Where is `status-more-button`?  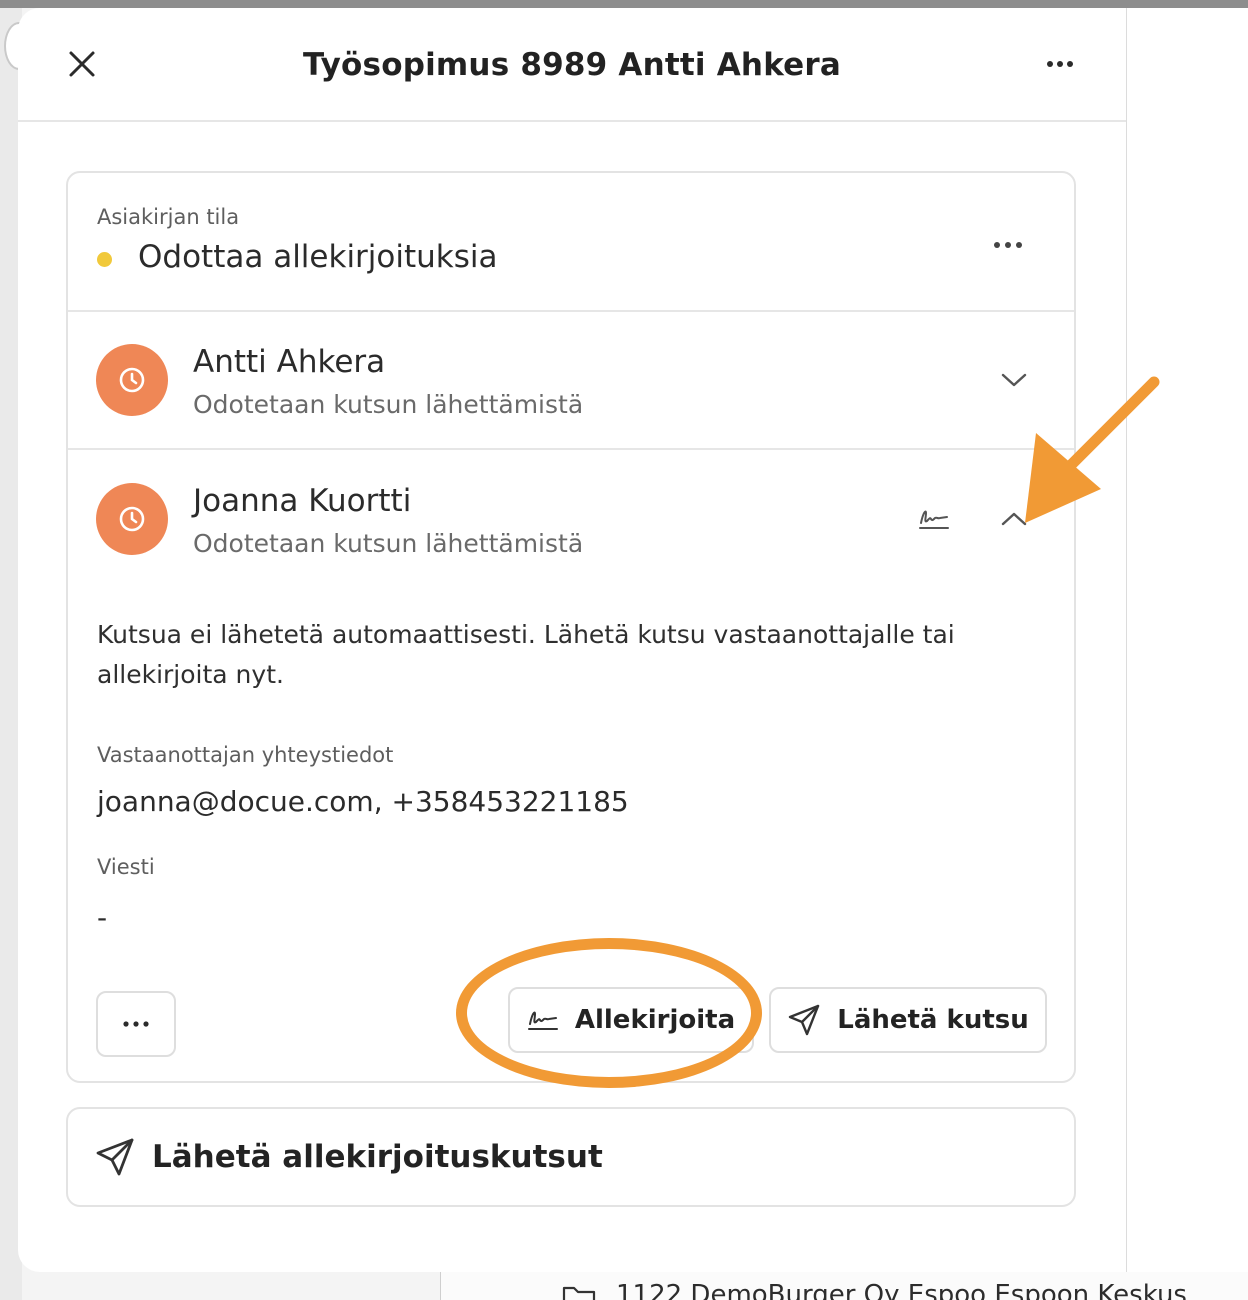
status-more-button is located at coordinates (1008, 245).